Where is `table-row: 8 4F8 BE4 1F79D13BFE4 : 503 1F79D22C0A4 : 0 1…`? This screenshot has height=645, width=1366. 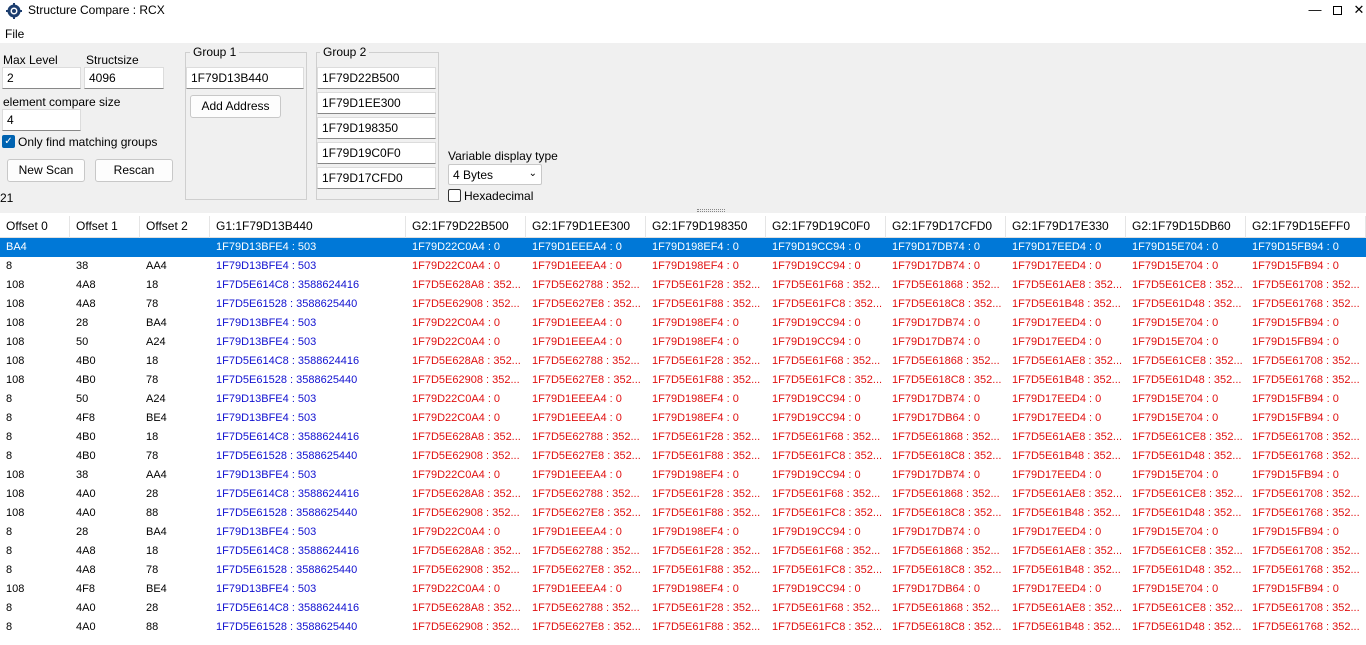
table-row: 8 4F8 BE4 1F79D13BFE4 : 503 1F79D22C0A4 : 0 1… is located at coordinates (683, 418).